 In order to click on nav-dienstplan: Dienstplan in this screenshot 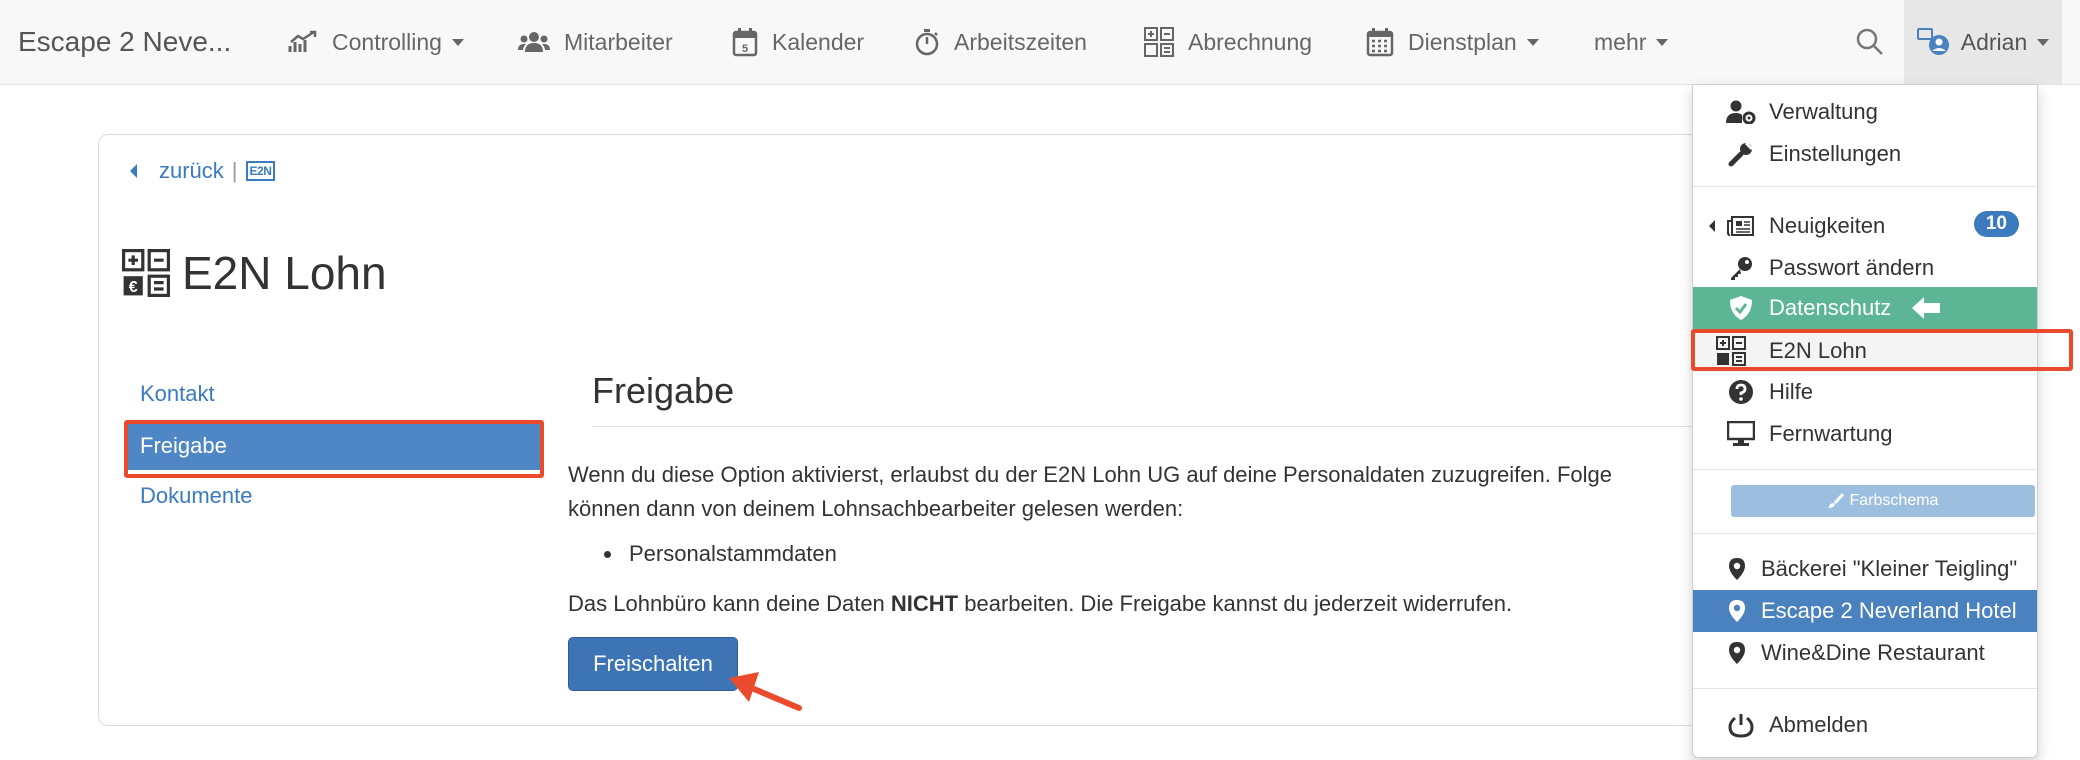, I will do `click(1452, 42)`.